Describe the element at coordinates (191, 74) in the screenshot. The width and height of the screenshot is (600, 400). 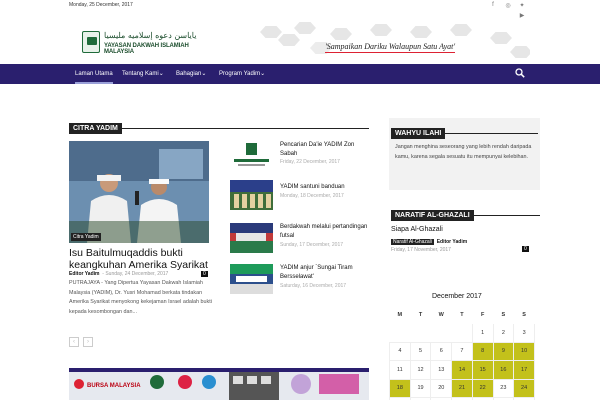
I see `nav-item-bahagian: Bahagian⌄` at that location.